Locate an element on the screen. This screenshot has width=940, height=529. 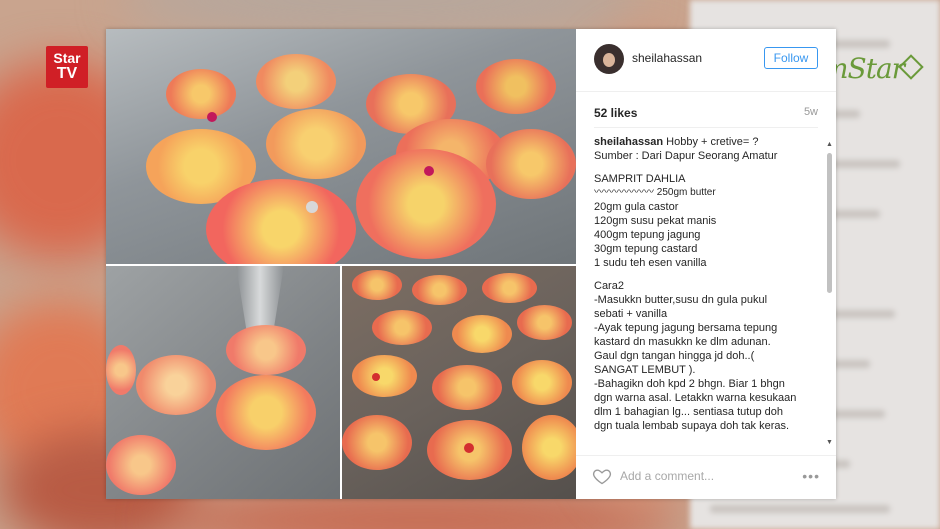
startv-logo: Star TV is located at coordinates (67, 67).